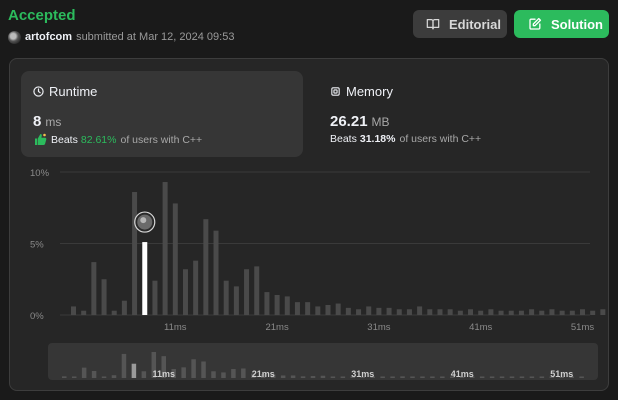 The width and height of the screenshot is (618, 400). Describe the element at coordinates (14, 37) in the screenshot. I see `user-avatar` at that location.